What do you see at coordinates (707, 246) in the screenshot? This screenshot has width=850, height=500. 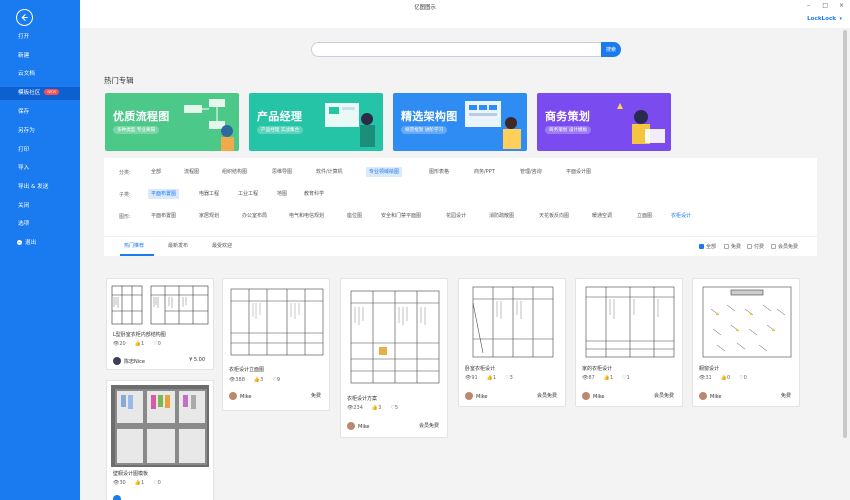 I see `checkbox-all: 全部` at bounding box center [707, 246].